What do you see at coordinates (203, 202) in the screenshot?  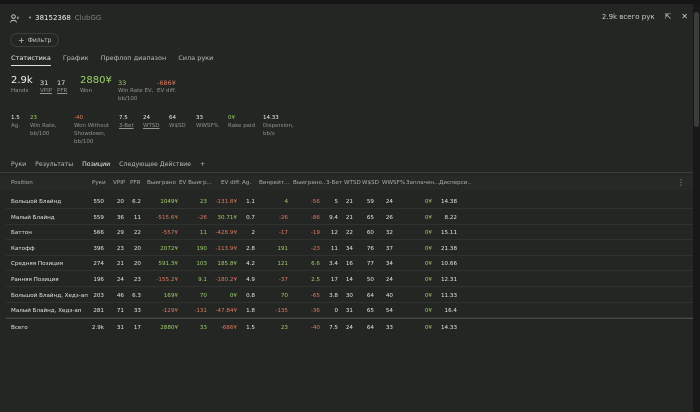 I see `table-cell: 23` at bounding box center [203, 202].